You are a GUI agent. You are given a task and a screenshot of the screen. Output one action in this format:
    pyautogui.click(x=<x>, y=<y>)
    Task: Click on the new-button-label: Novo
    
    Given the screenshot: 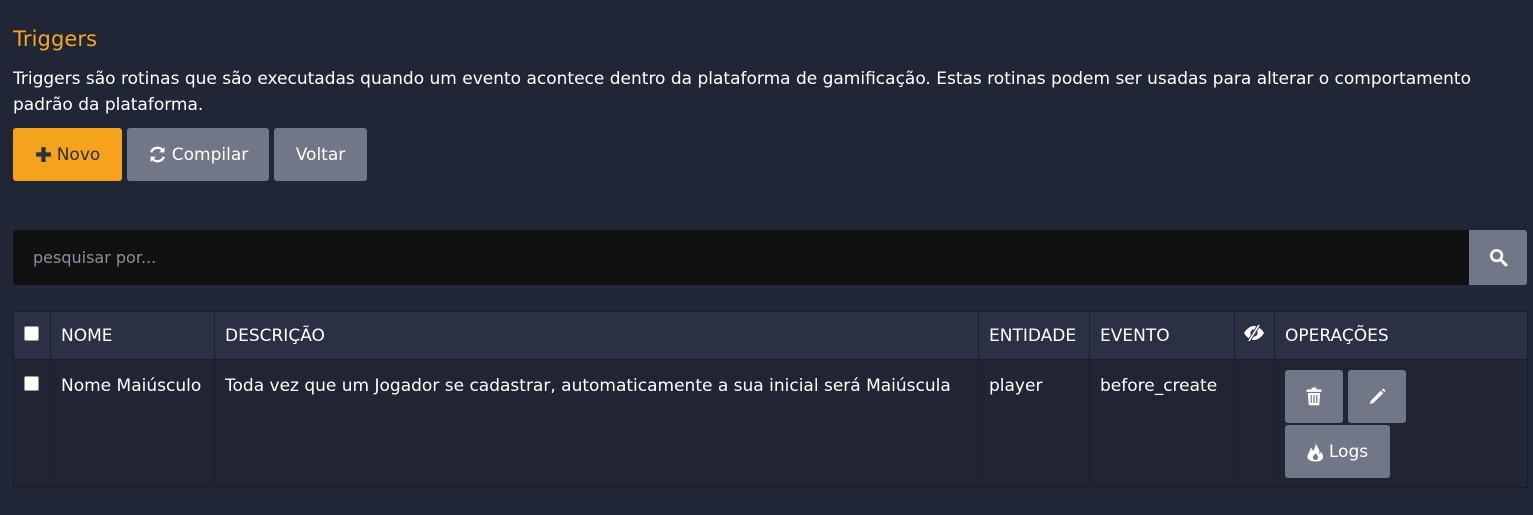 What is the action you would take?
    pyautogui.click(x=78, y=154)
    